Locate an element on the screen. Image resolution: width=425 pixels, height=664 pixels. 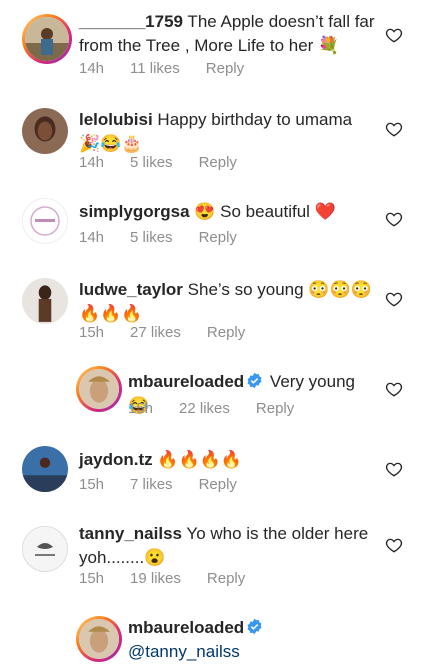
comment-username: tanny_nailss is located at coordinates (130, 533).